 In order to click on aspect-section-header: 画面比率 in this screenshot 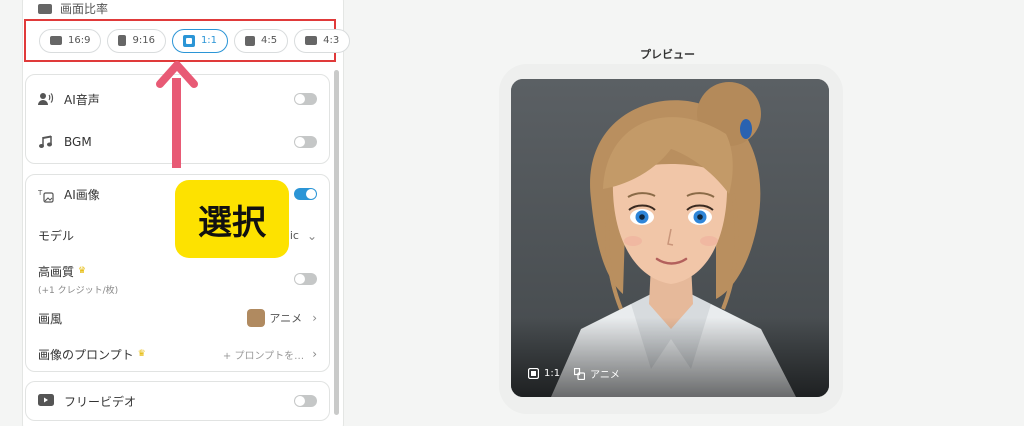, I will do `click(73, 8)`.